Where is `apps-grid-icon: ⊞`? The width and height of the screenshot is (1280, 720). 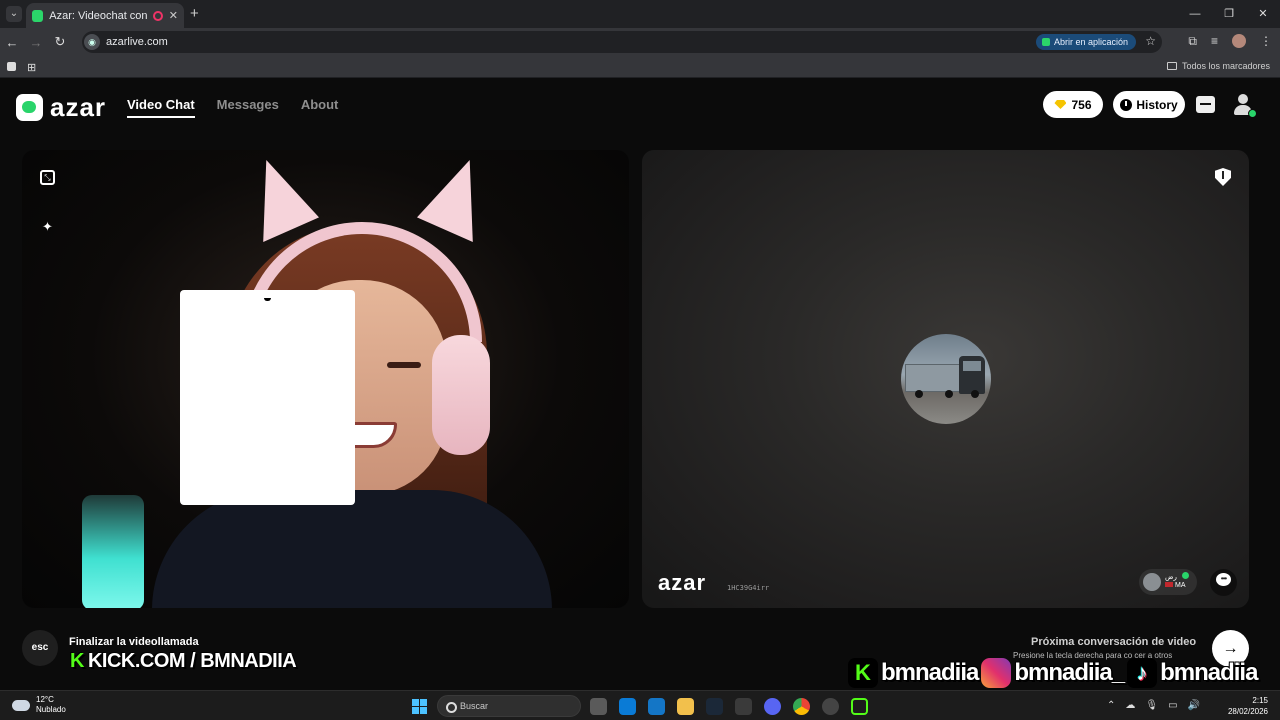
apps-grid-icon: ⊞ is located at coordinates (31, 67).